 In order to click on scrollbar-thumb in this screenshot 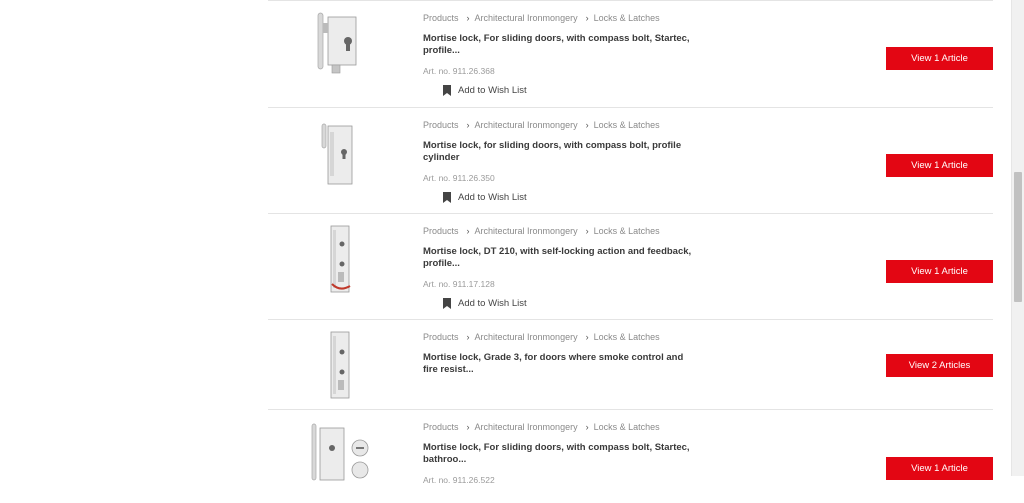, I will do `click(1018, 237)`.